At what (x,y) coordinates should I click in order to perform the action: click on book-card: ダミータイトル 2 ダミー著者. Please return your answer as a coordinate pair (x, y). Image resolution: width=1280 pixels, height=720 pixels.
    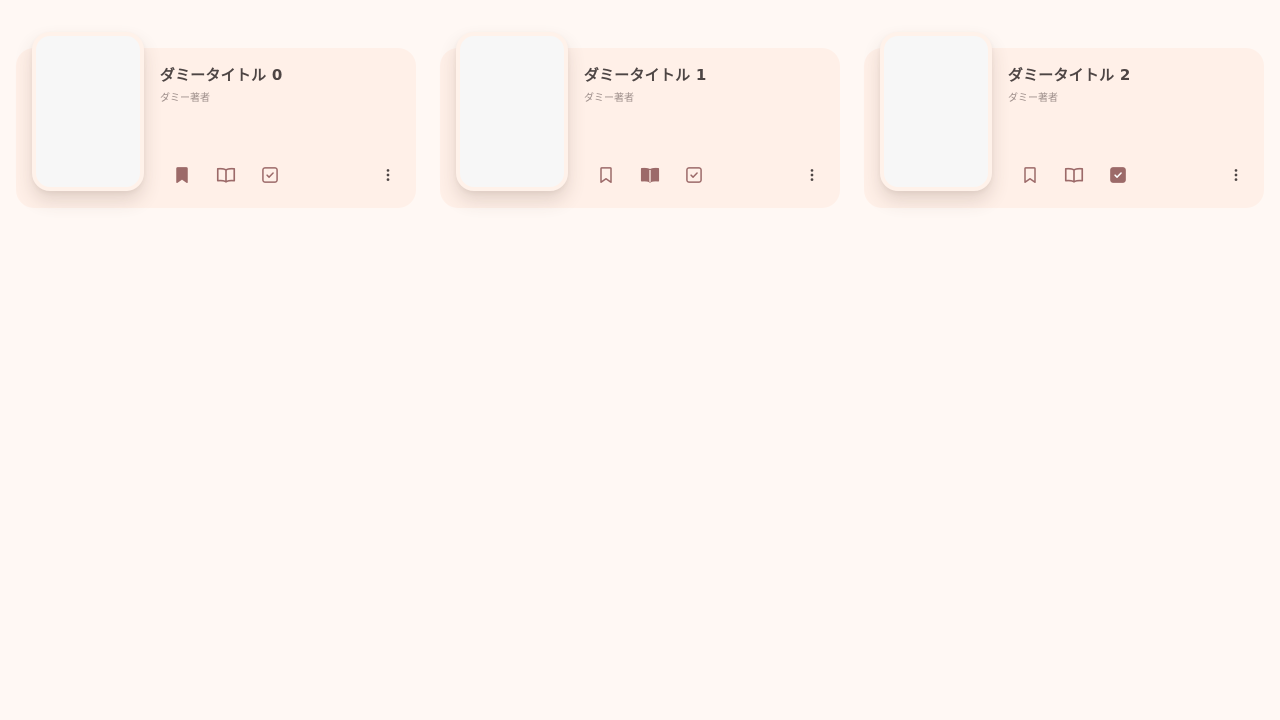
    Looking at the image, I should click on (1064, 120).